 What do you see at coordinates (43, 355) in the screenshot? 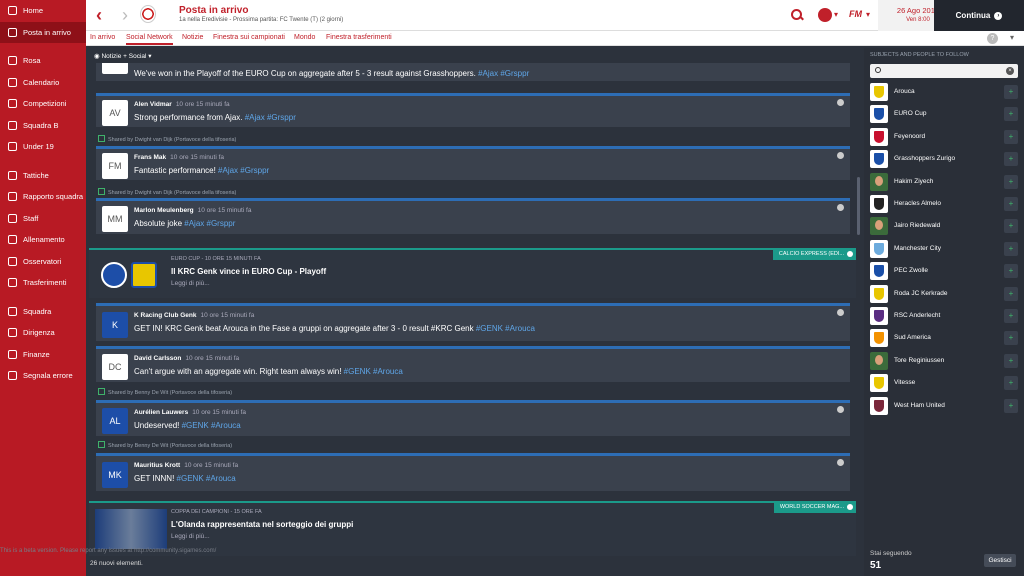
I see `sidebar-item-finanze: Finanze` at bounding box center [43, 355].